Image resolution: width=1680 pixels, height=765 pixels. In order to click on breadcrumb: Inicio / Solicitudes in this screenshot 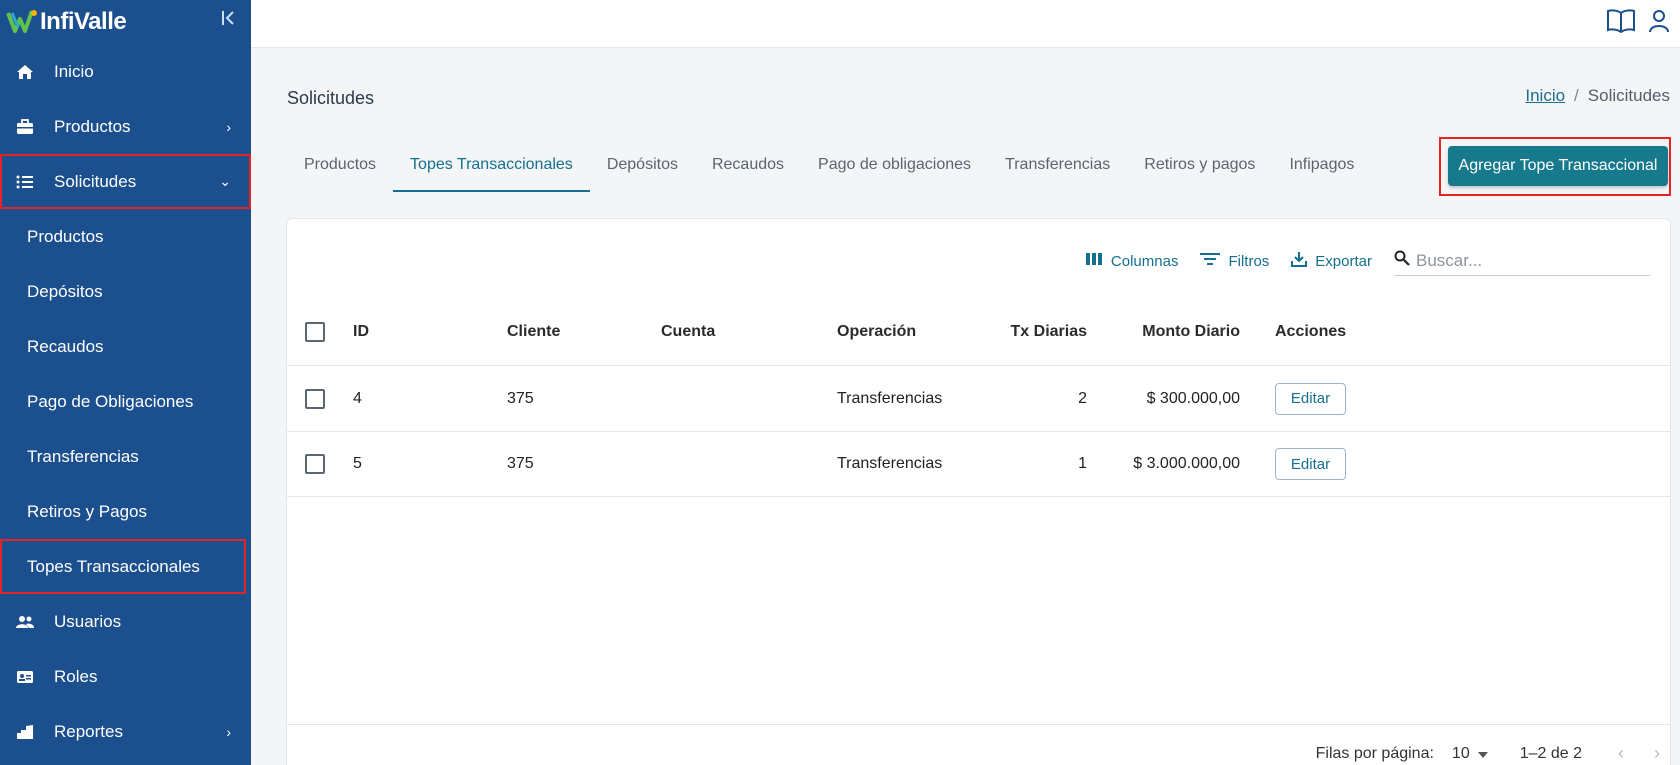, I will do `click(1597, 96)`.